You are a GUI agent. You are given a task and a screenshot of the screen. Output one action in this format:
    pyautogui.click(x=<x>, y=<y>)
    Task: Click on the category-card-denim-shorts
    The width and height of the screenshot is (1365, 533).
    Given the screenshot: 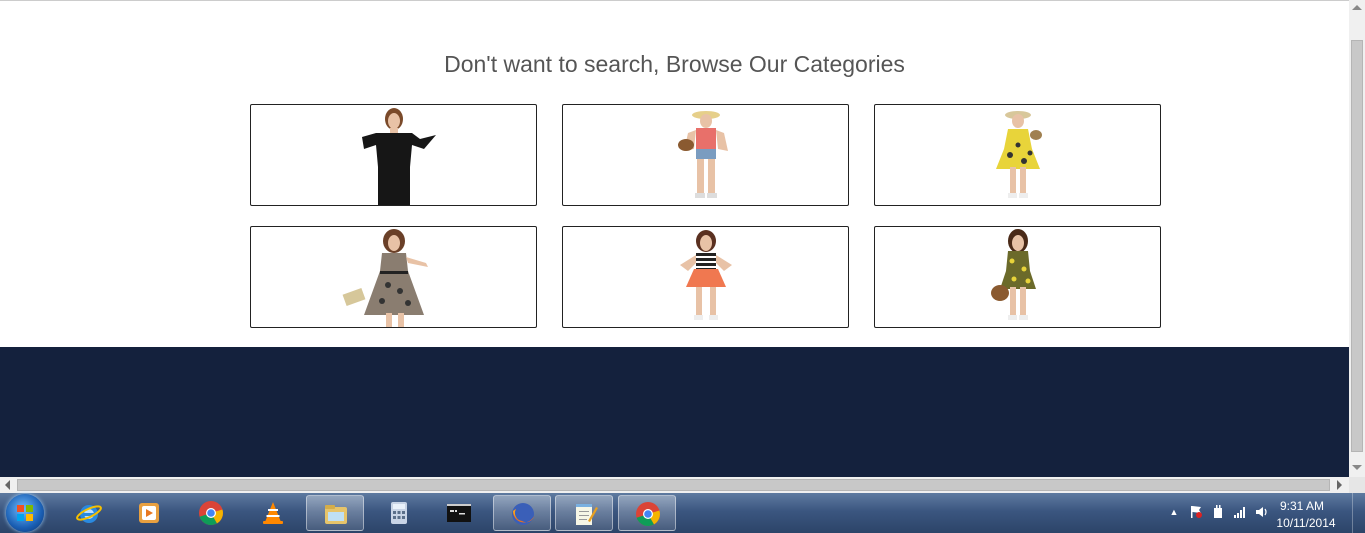 What is the action you would take?
    pyautogui.click(x=705, y=155)
    